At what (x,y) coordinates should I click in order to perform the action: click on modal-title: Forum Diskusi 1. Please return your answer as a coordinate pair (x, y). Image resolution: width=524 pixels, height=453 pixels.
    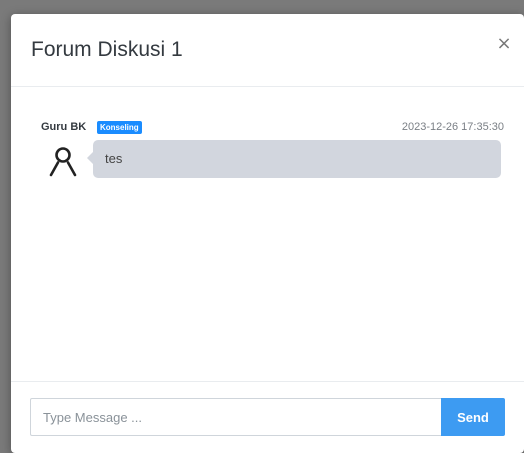
    Looking at the image, I should click on (107, 49).